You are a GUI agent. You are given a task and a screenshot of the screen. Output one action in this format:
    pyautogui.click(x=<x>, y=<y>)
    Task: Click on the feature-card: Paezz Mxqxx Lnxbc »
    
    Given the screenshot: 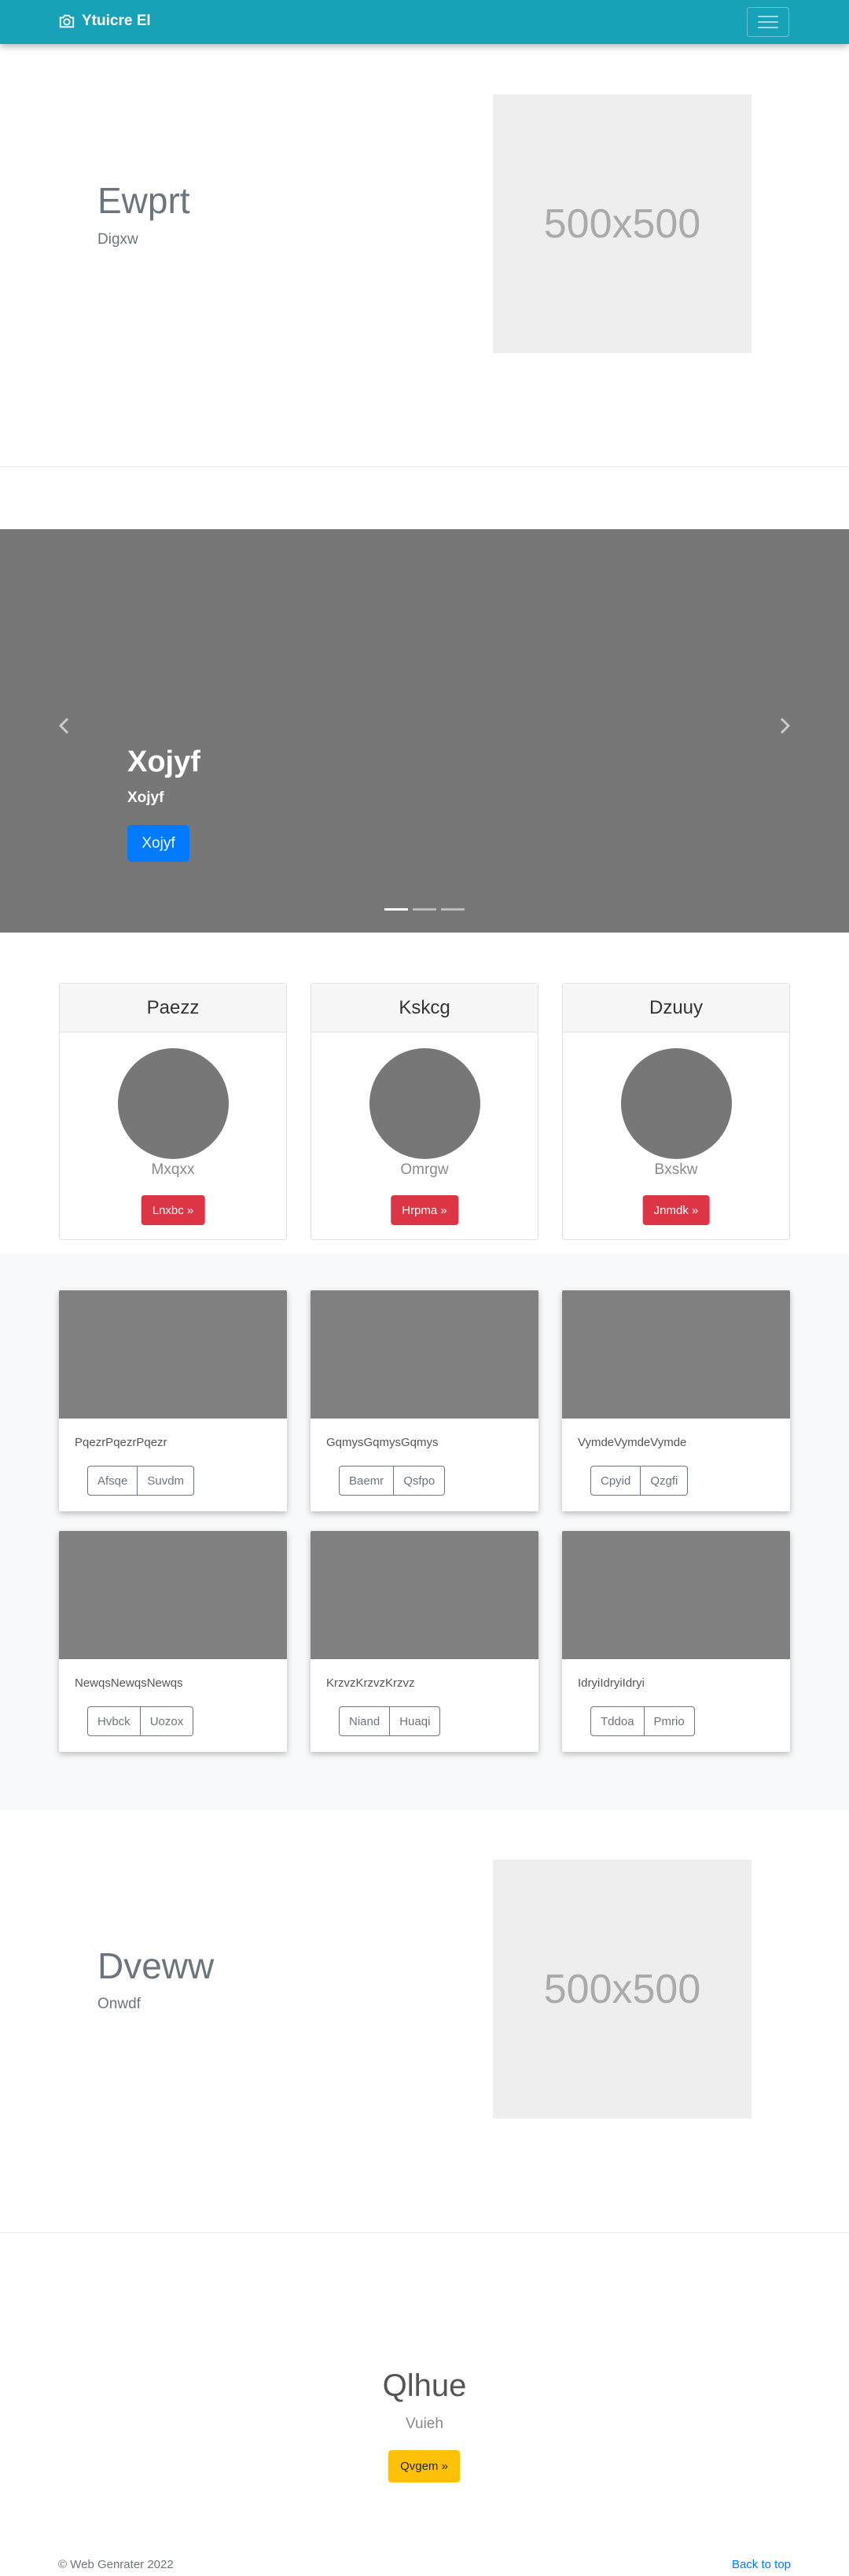 What is the action you would take?
    pyautogui.click(x=173, y=1111)
    